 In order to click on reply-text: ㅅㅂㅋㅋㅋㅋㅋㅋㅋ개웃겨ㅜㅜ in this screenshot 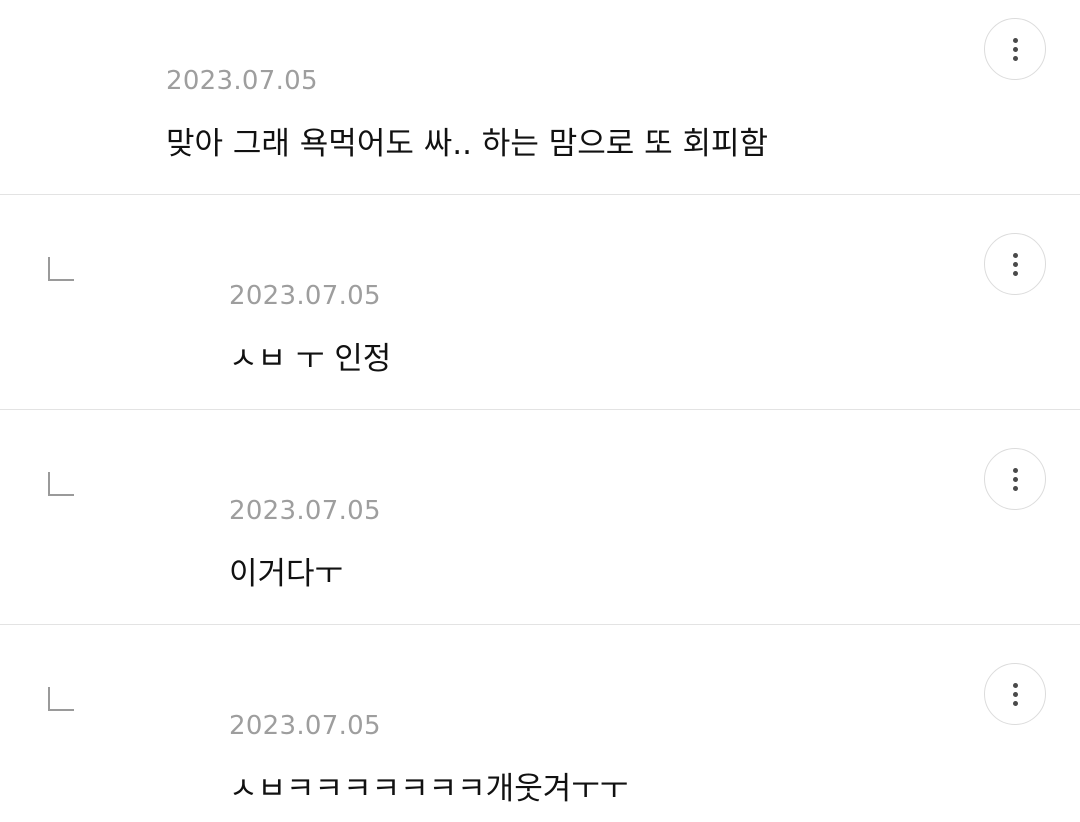, I will do `click(429, 789)`.